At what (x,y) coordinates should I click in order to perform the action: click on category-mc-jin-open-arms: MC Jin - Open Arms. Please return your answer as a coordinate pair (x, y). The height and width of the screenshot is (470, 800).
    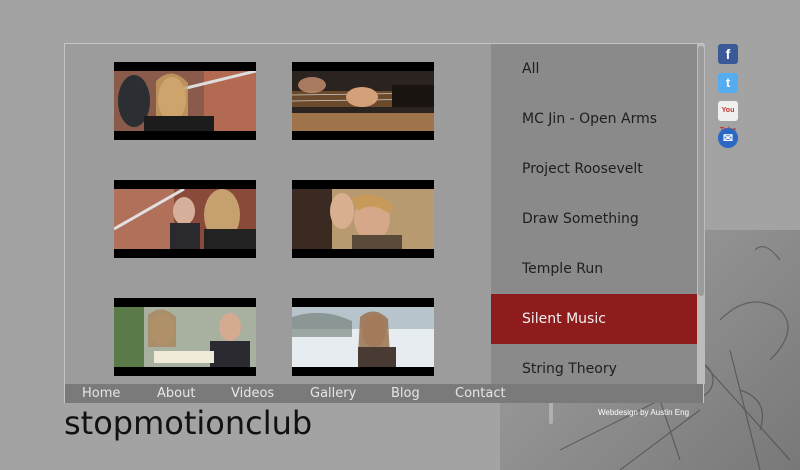
    Looking at the image, I should click on (594, 119).